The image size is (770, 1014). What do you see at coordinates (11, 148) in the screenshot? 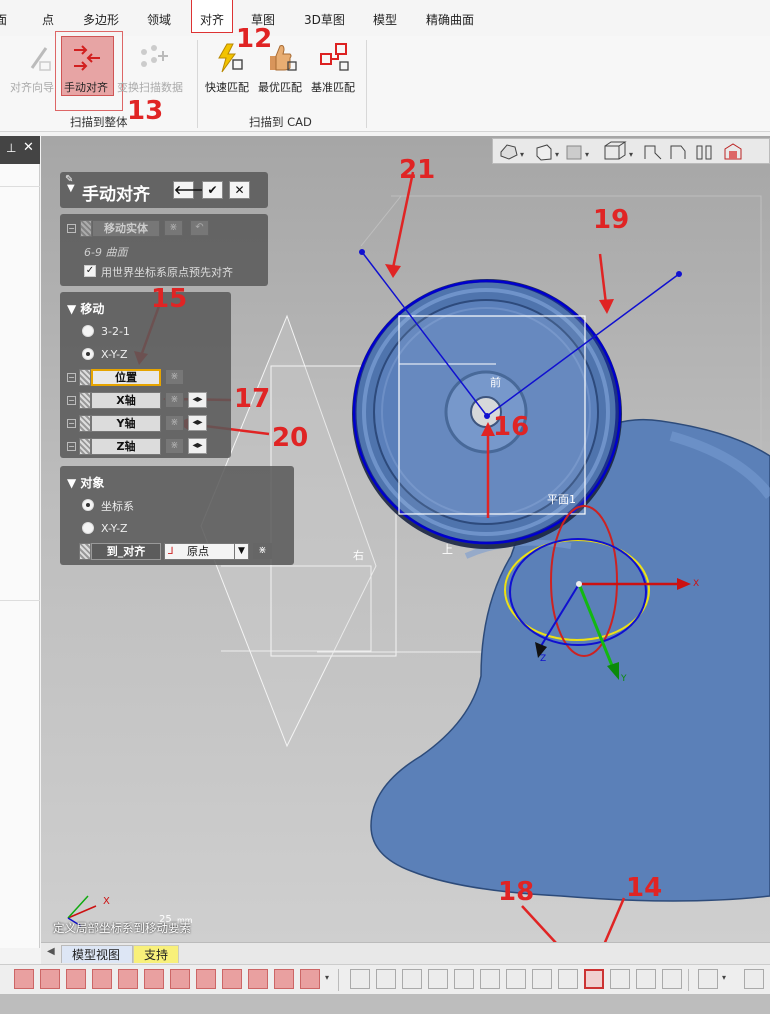
I see `pin-icon: ⊥` at bounding box center [11, 148].